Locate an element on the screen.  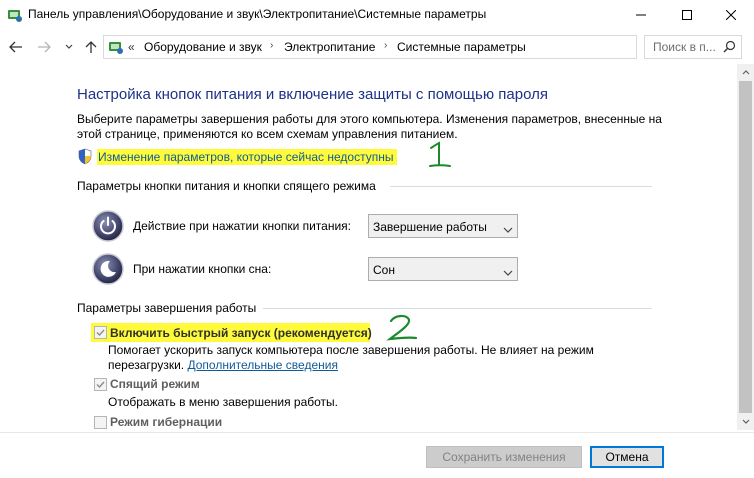
footer-divider is located at coordinates (377, 432).